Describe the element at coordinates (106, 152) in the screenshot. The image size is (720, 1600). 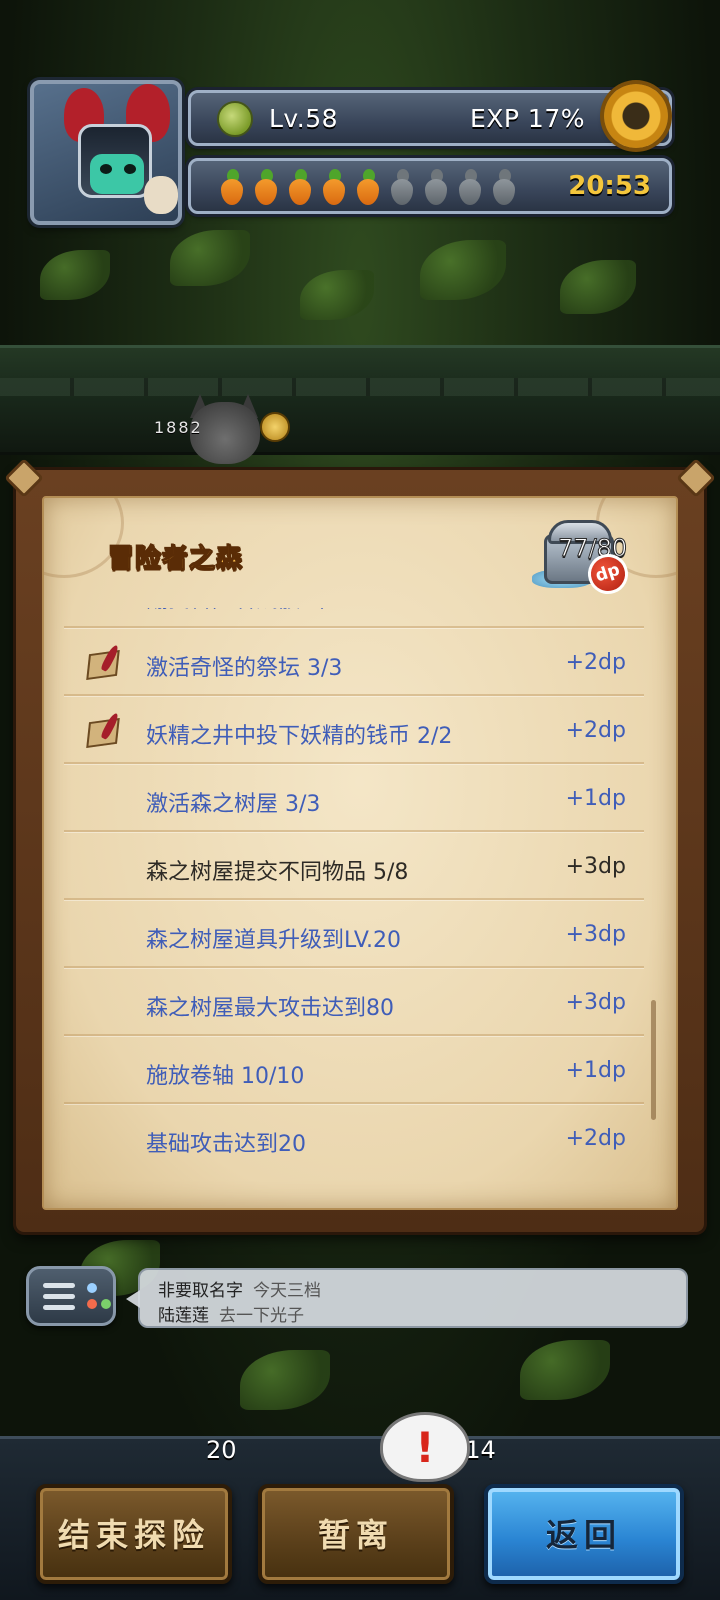
I see `player-avatar` at that location.